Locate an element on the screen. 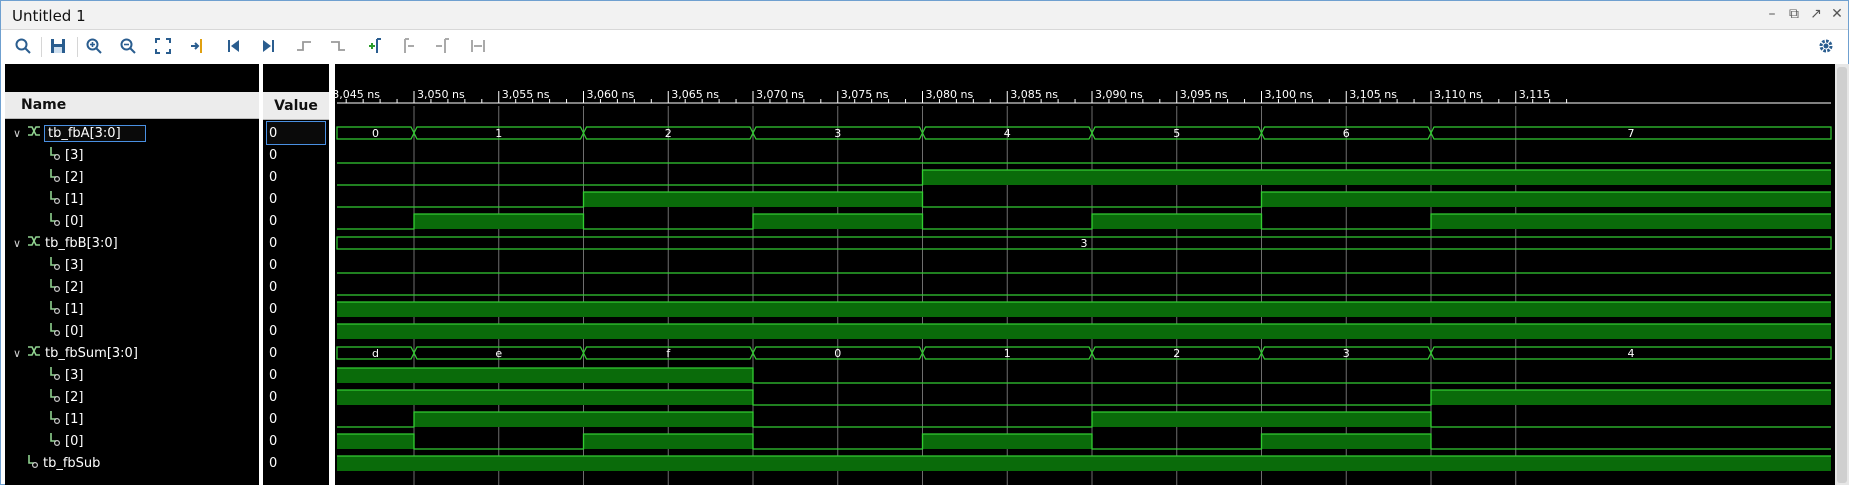 The width and height of the screenshot is (1849, 485). bus-value-label: d is located at coordinates (375, 353).